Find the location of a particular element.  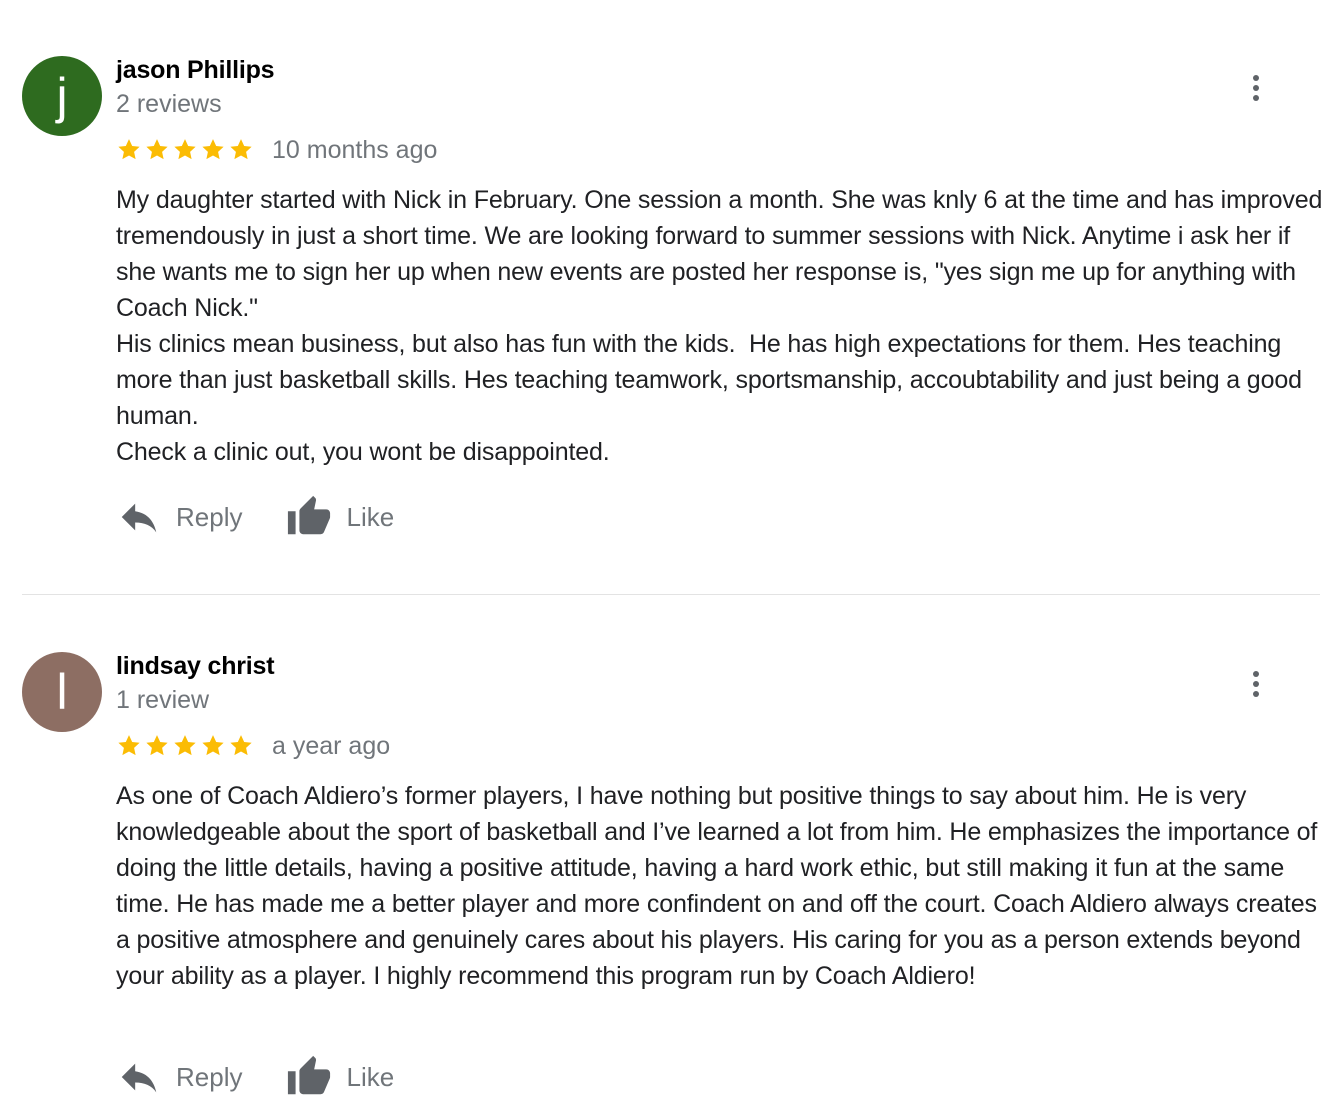

reviewer-name: lindsay christ is located at coordinates (195, 666).